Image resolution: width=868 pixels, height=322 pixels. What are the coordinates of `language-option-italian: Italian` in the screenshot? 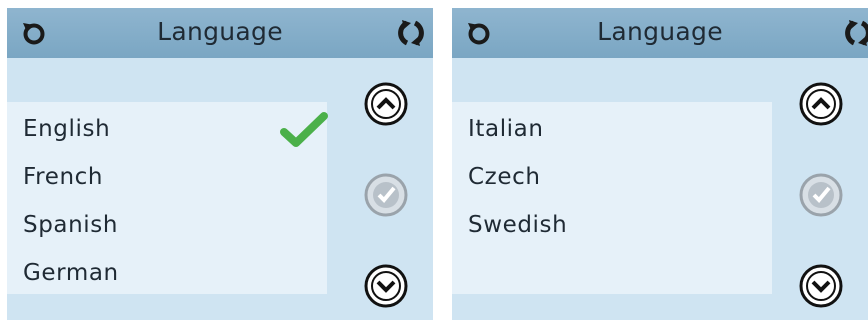 It's located at (506, 129).